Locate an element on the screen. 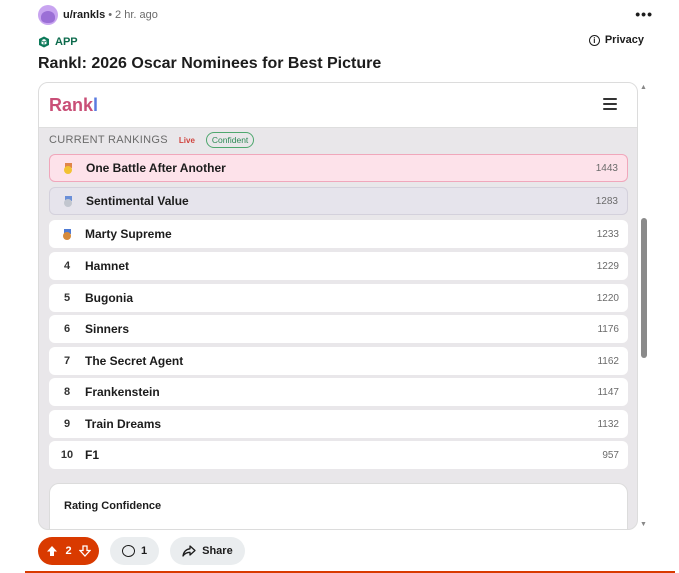 The width and height of the screenshot is (679, 573). privacy-button: i Privacy is located at coordinates (616, 40).